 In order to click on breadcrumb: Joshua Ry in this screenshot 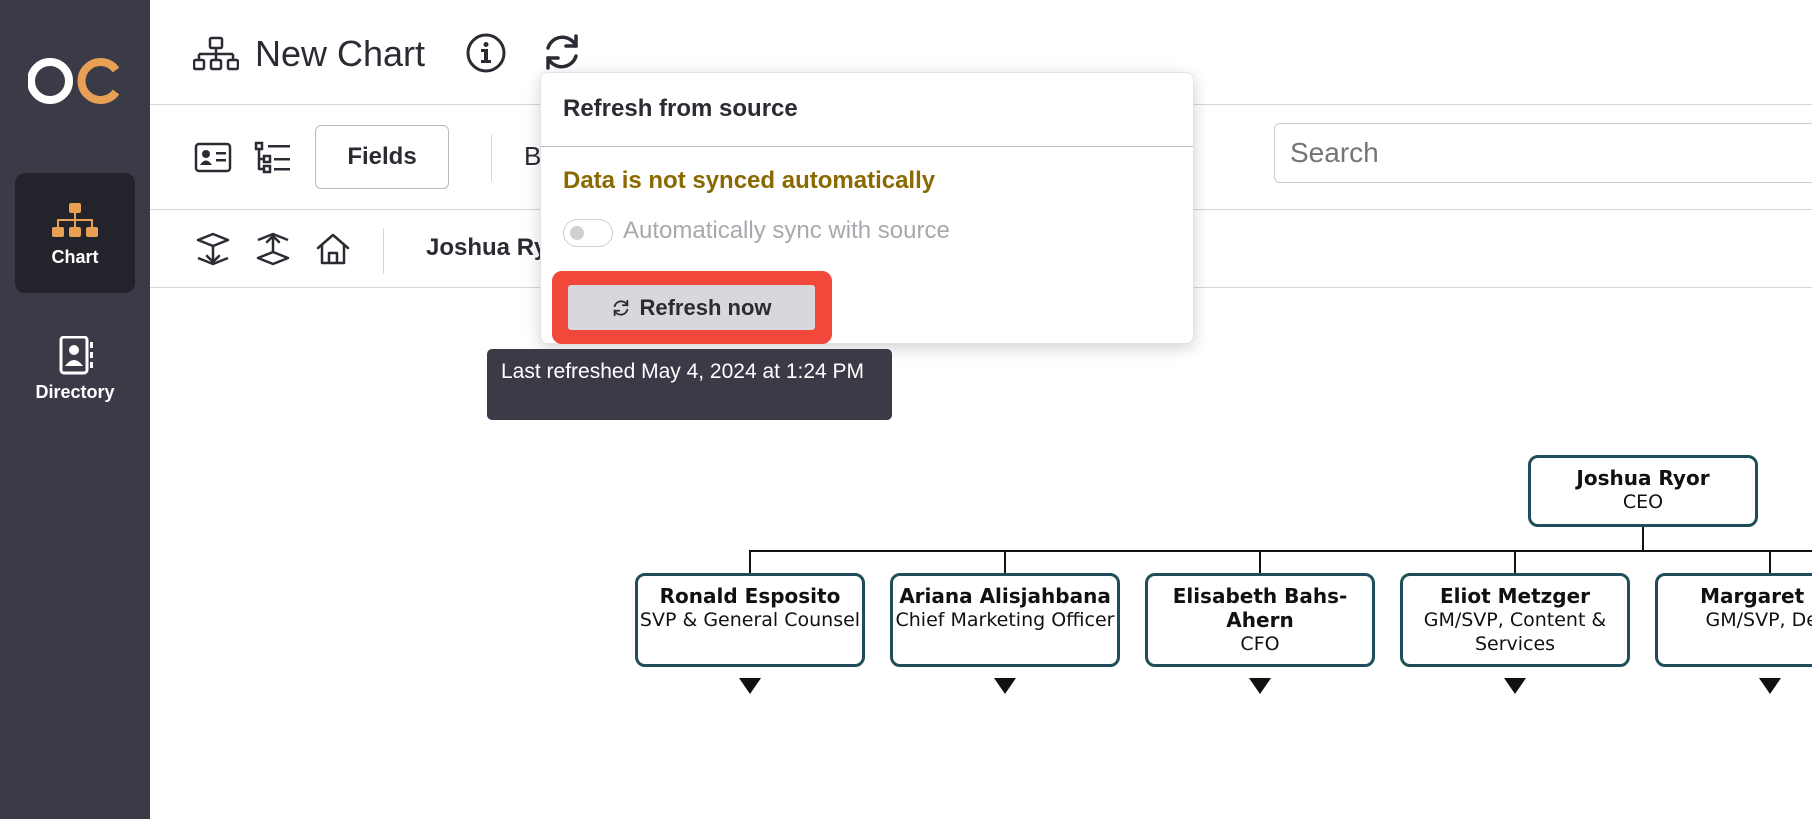, I will do `click(486, 248)`.